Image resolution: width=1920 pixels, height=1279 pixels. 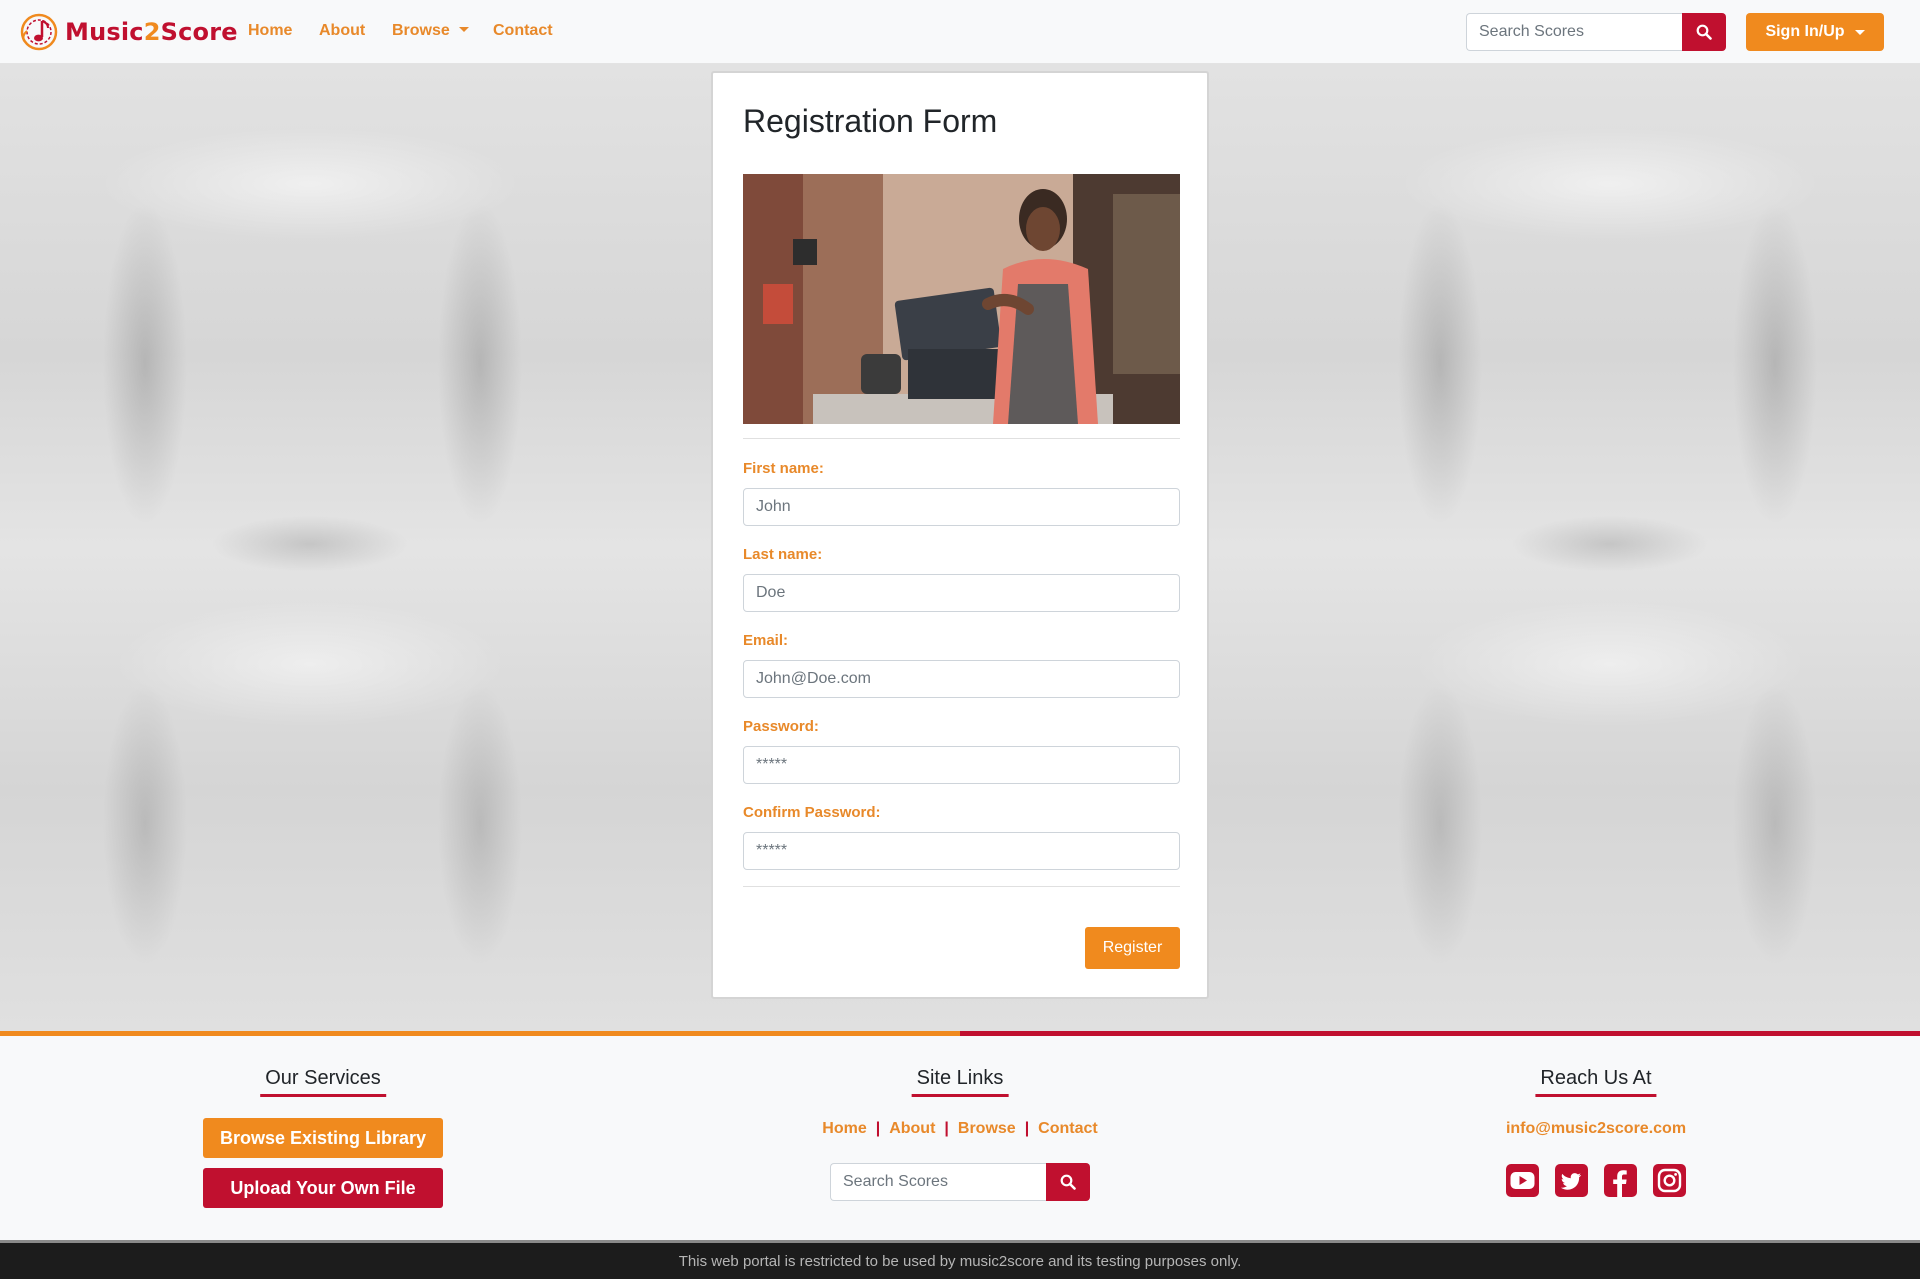 I want to click on brand-name-part-2: 2, so click(x=152, y=32).